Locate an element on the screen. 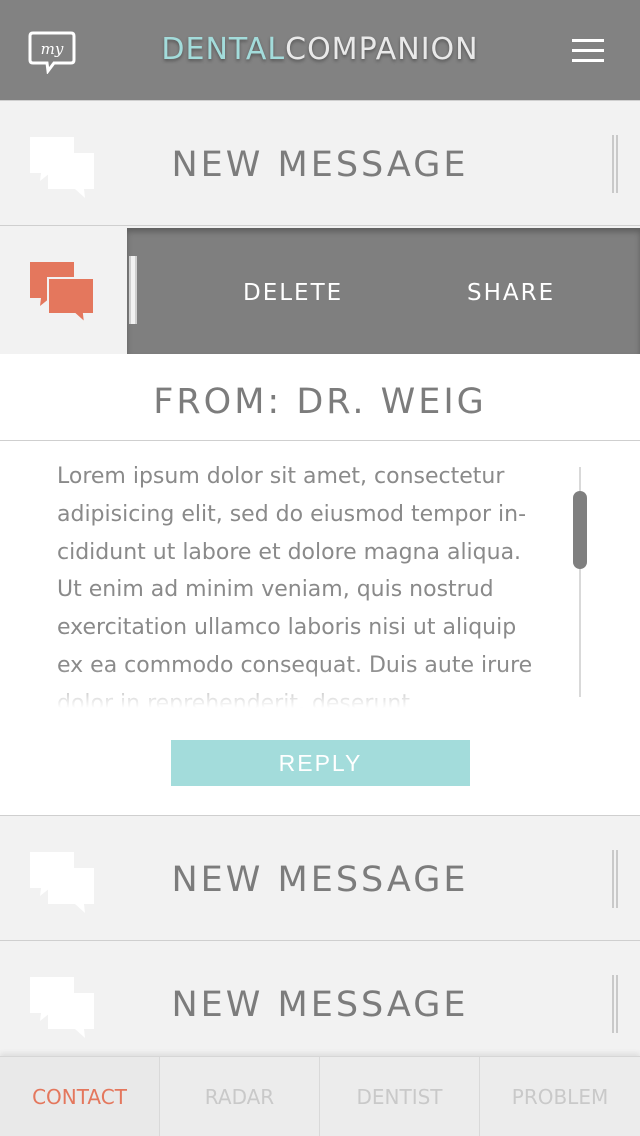  message-from: FROM: DR. WEIG is located at coordinates (320, 397).